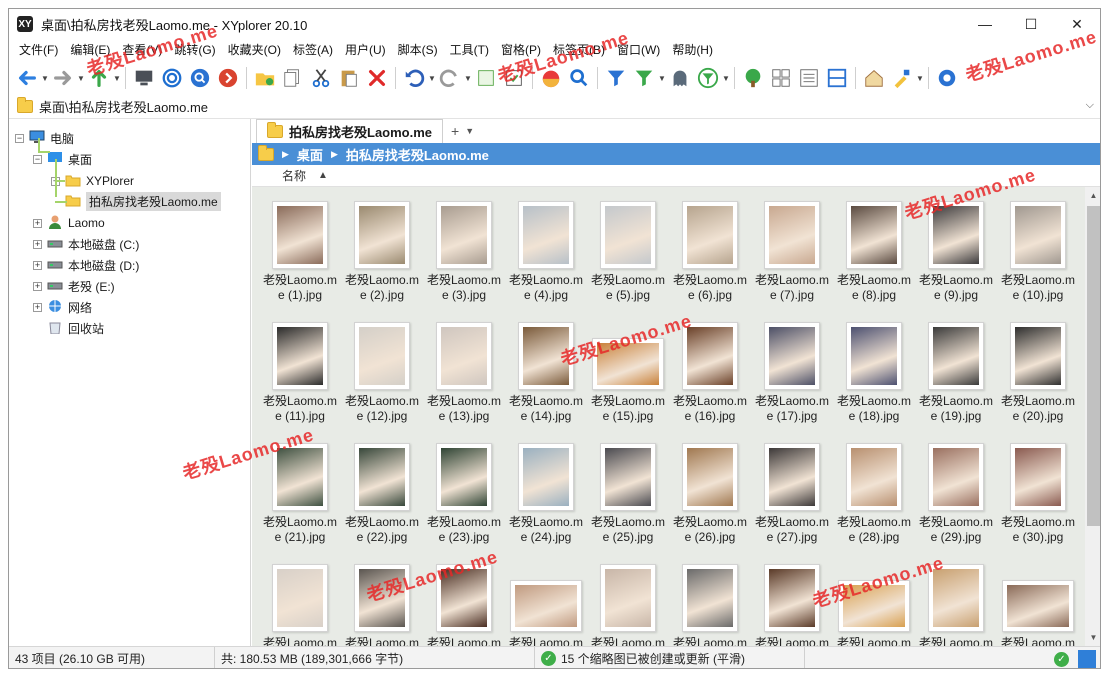  Describe the element at coordinates (69, 223) in the screenshot. I see `tree-item: + Laomo` at that location.